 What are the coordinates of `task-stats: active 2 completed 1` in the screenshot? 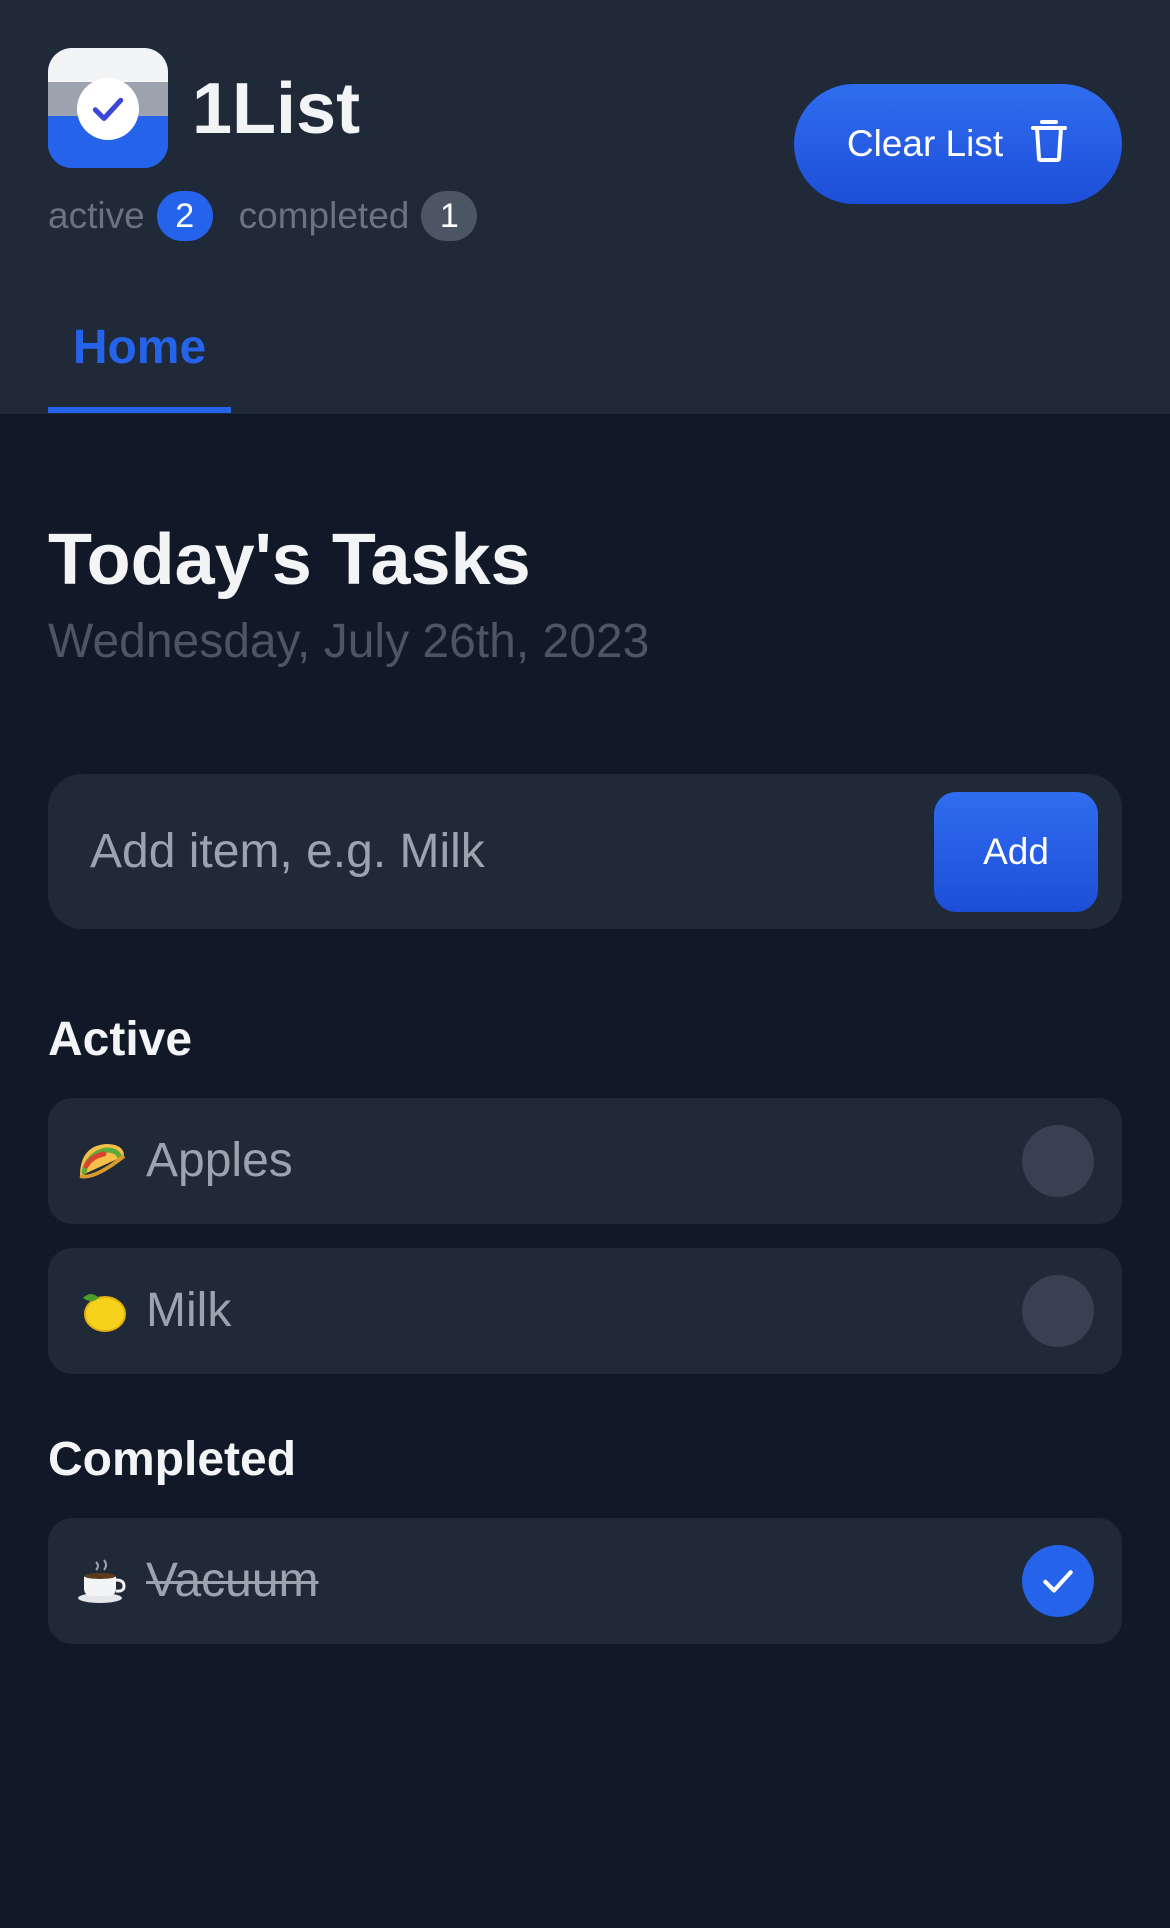 It's located at (263, 216).